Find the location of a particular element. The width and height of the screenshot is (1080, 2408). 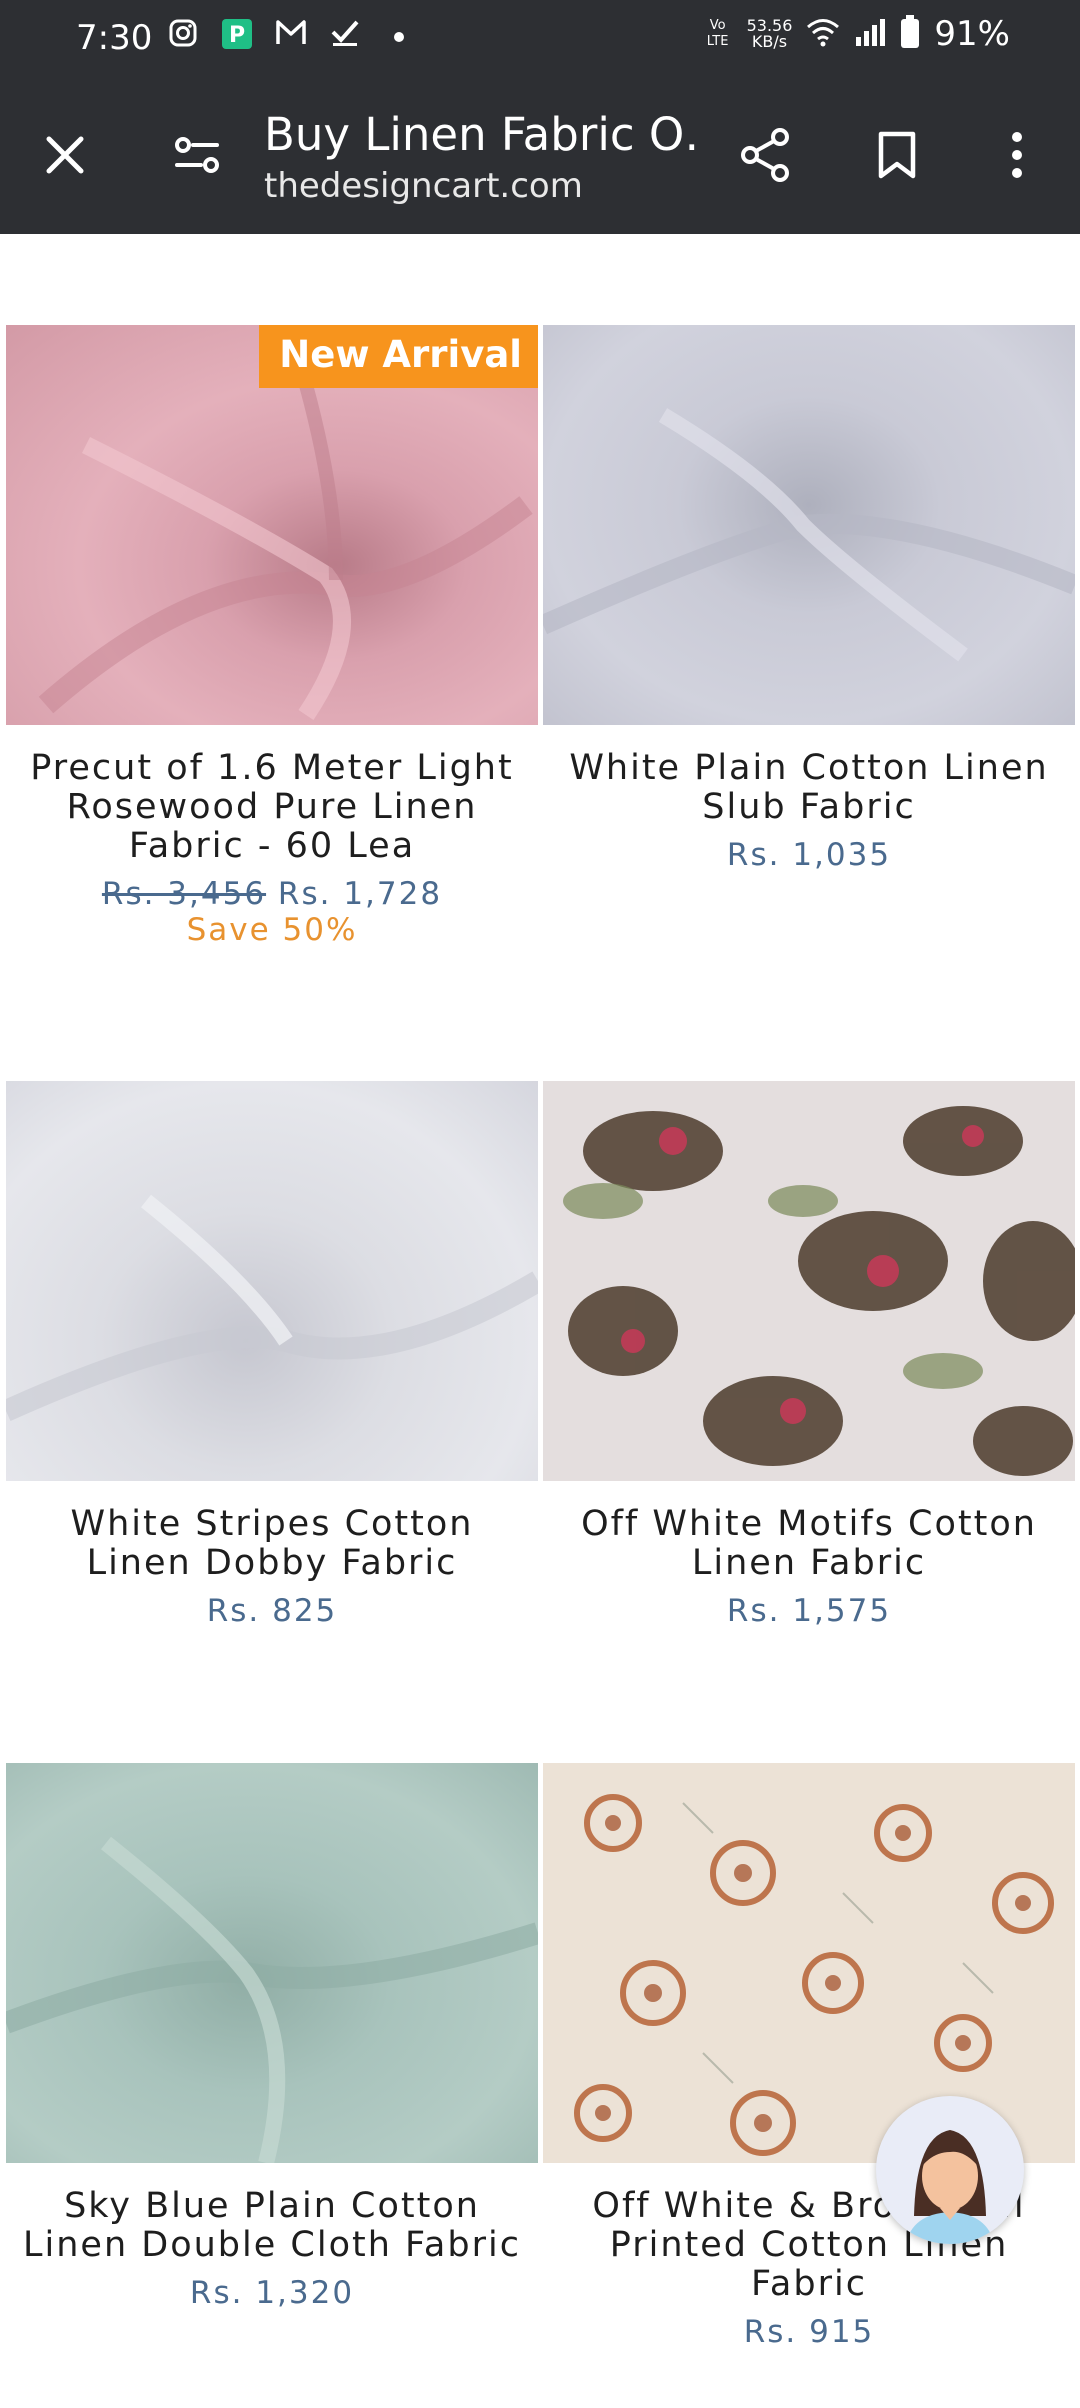

status-bar: 7:30 P Vo LTE 53.56 KB/s 91% is located at coordinates (540, 39).